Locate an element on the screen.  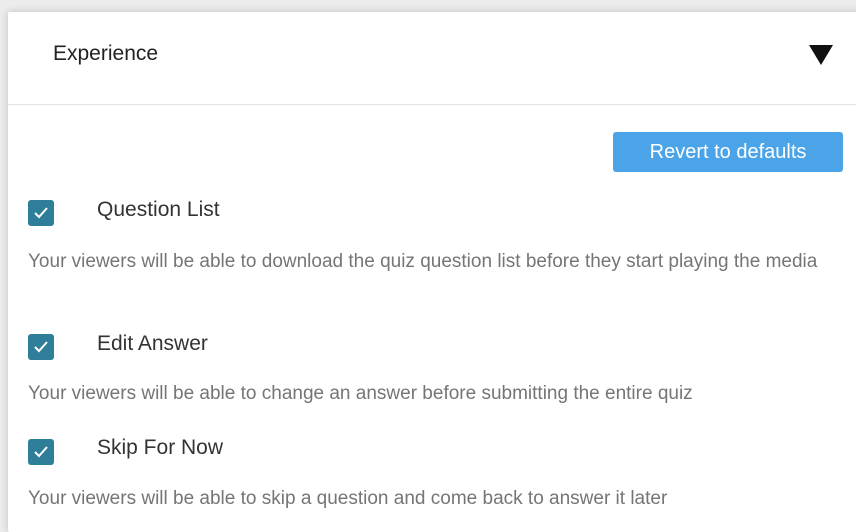
question-list-checkbox is located at coordinates (41, 213).